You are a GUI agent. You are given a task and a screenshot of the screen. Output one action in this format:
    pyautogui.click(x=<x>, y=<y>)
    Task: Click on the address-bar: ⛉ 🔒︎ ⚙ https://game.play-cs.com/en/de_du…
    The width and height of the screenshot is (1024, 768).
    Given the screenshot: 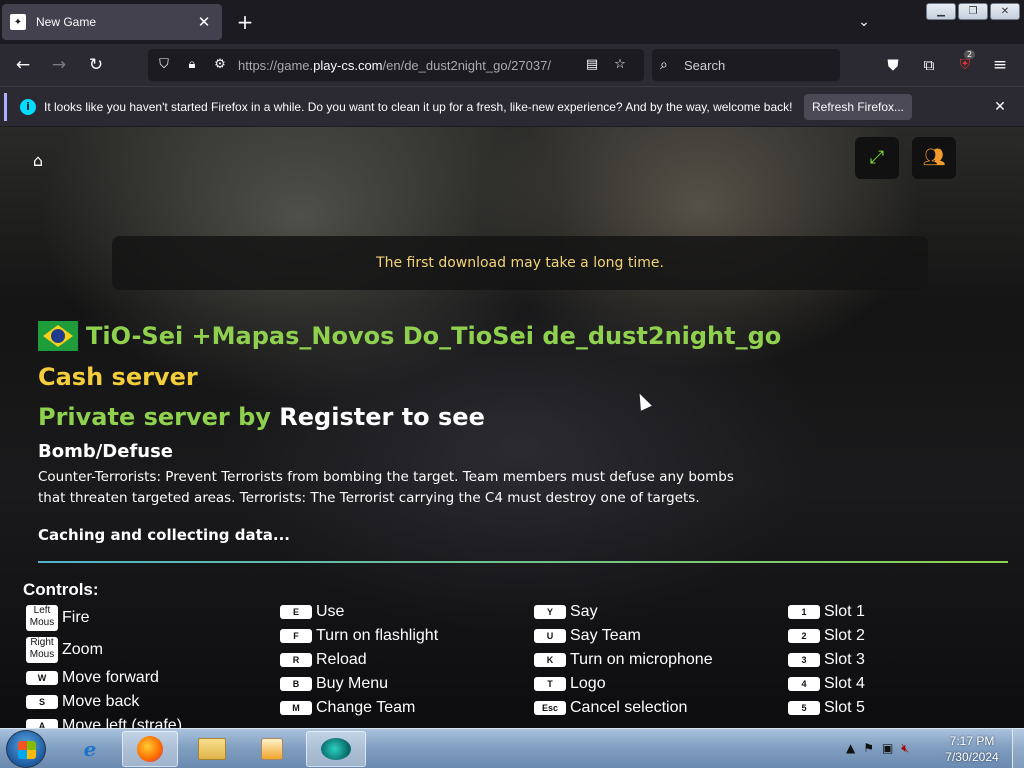 What is the action you would take?
    pyautogui.click(x=396, y=65)
    